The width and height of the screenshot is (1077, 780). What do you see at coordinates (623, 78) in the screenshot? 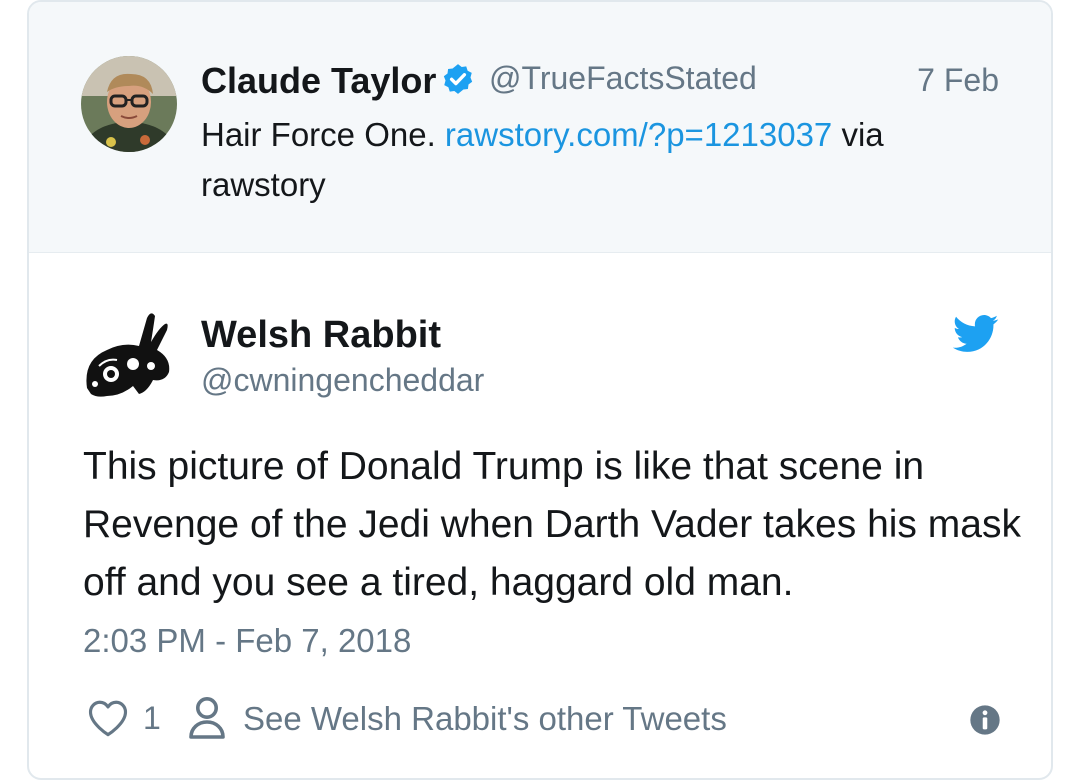
I see `author-handle: @TrueFactsStated` at bounding box center [623, 78].